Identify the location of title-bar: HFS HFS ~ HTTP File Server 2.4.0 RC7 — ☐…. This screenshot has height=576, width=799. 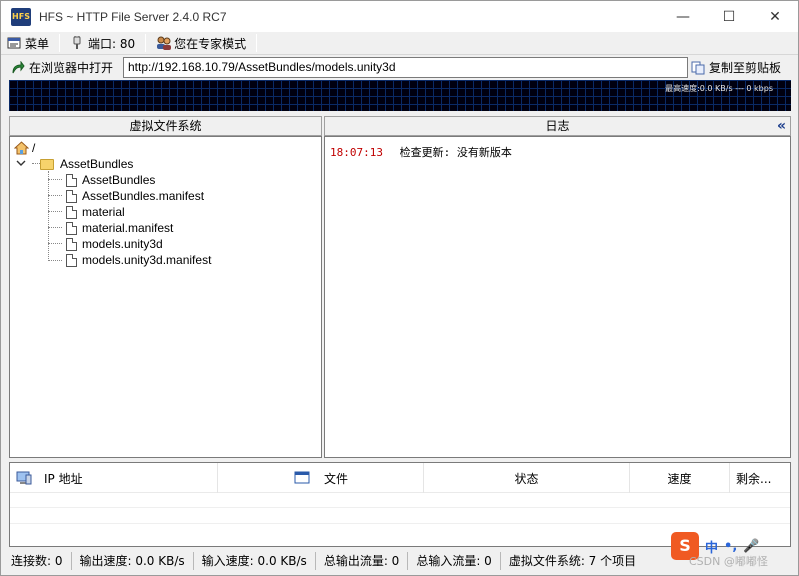
(399, 16).